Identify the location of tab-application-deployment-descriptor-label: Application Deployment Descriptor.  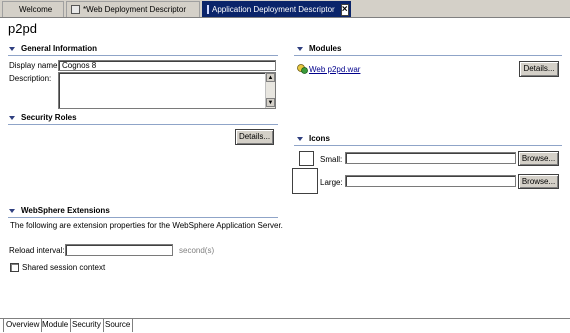
(273, 9).